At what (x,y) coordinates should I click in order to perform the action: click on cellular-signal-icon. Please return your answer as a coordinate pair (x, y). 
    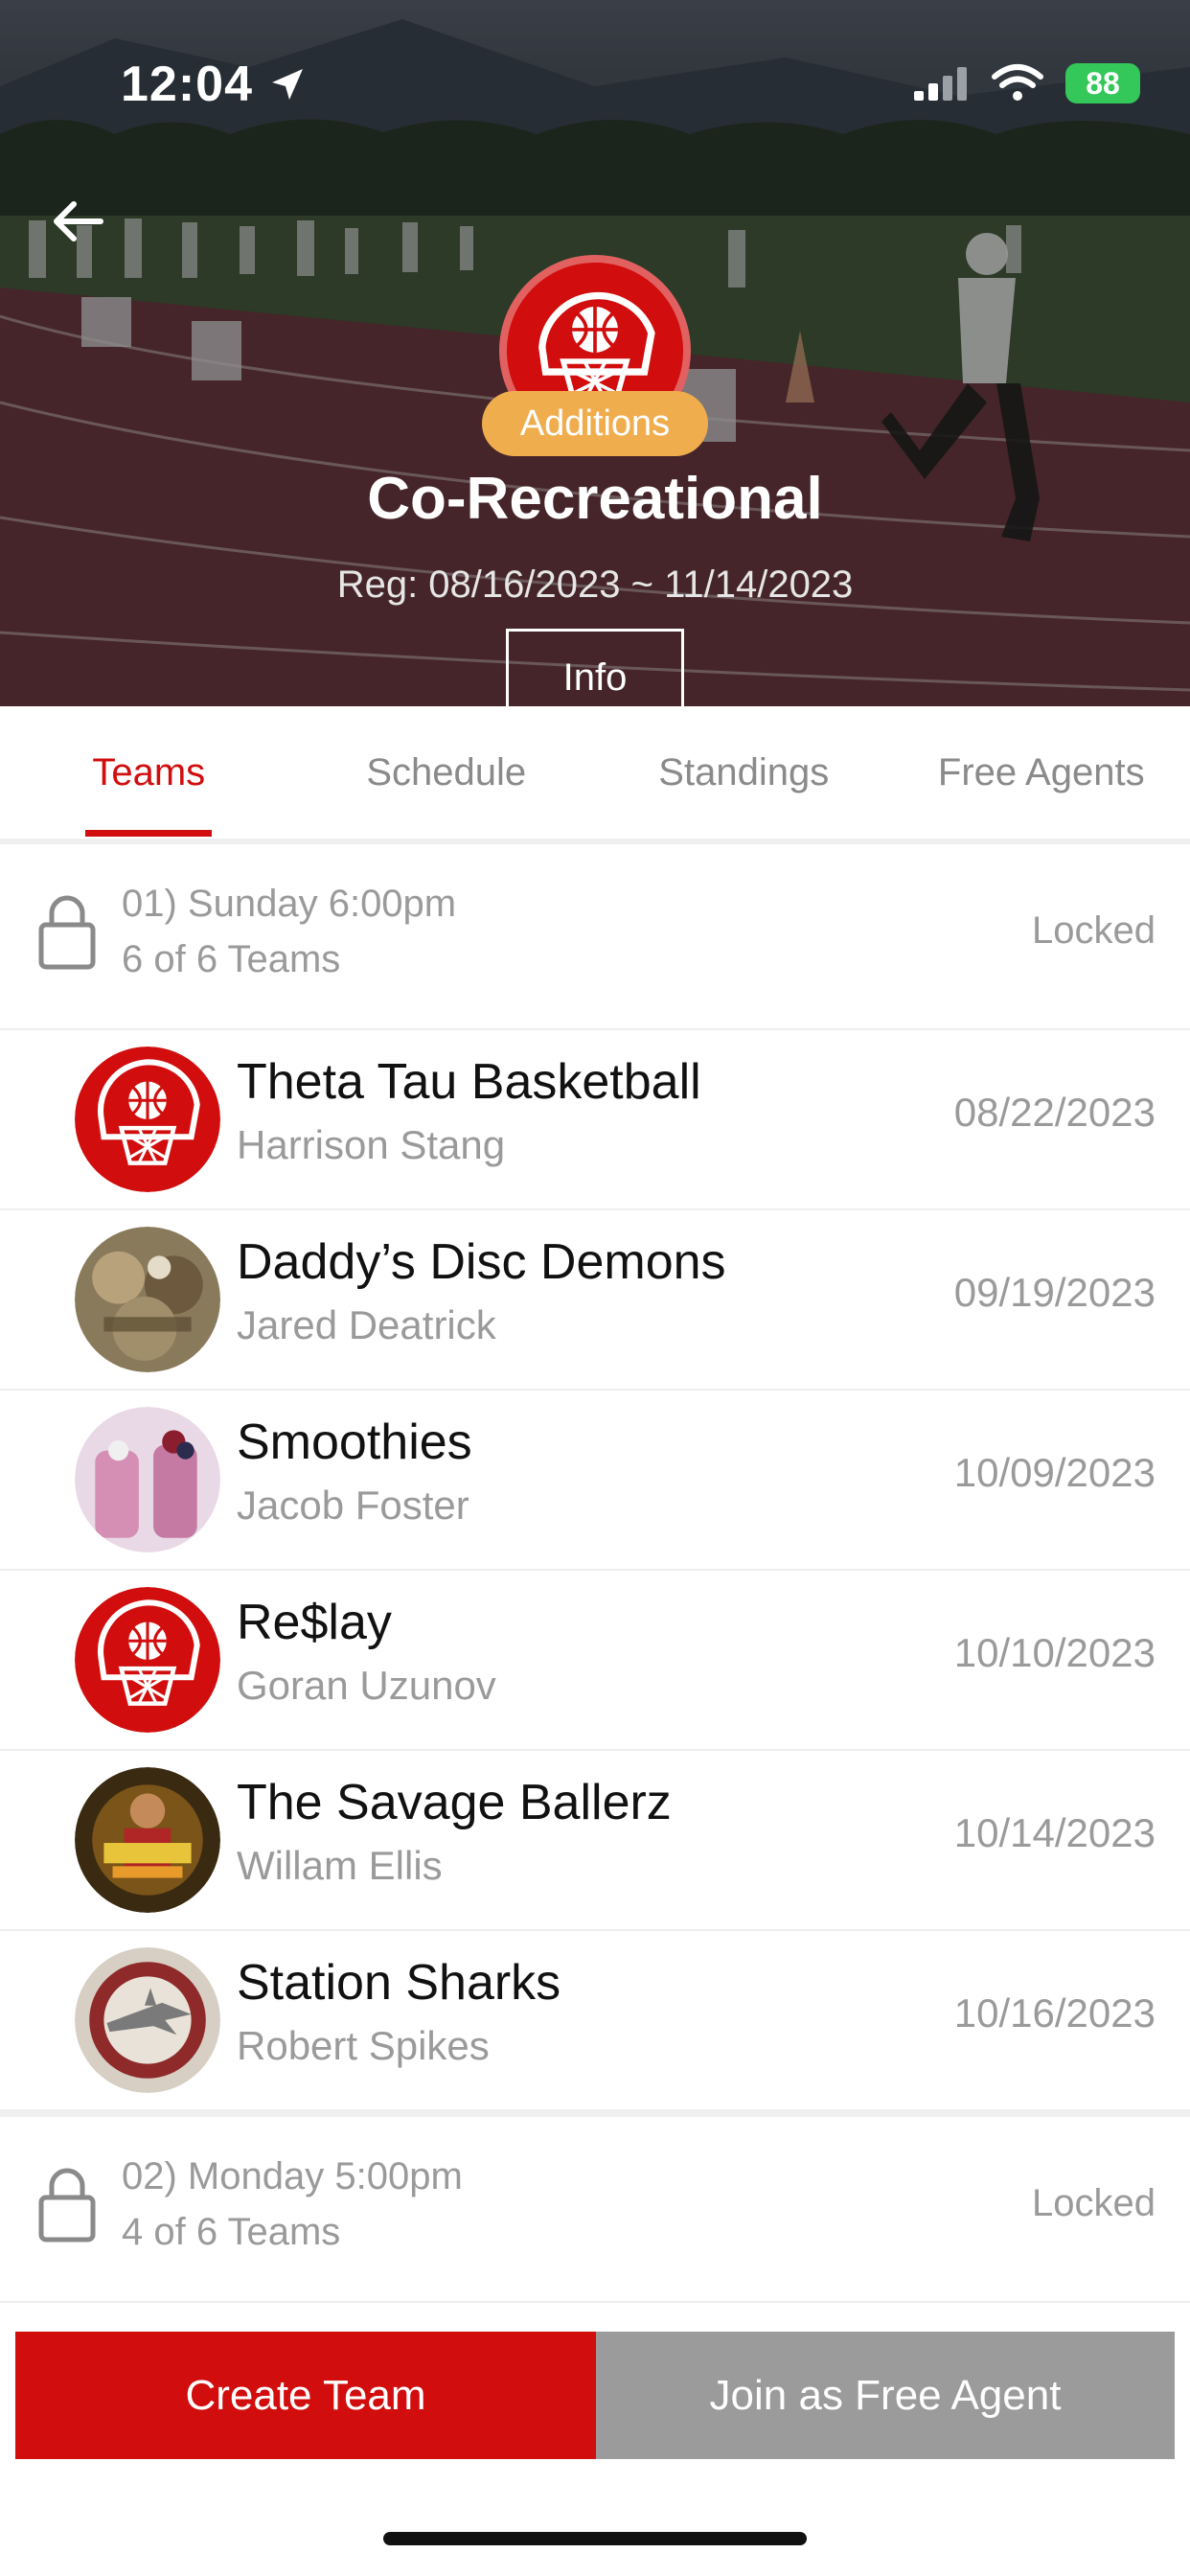
    Looking at the image, I should click on (941, 84).